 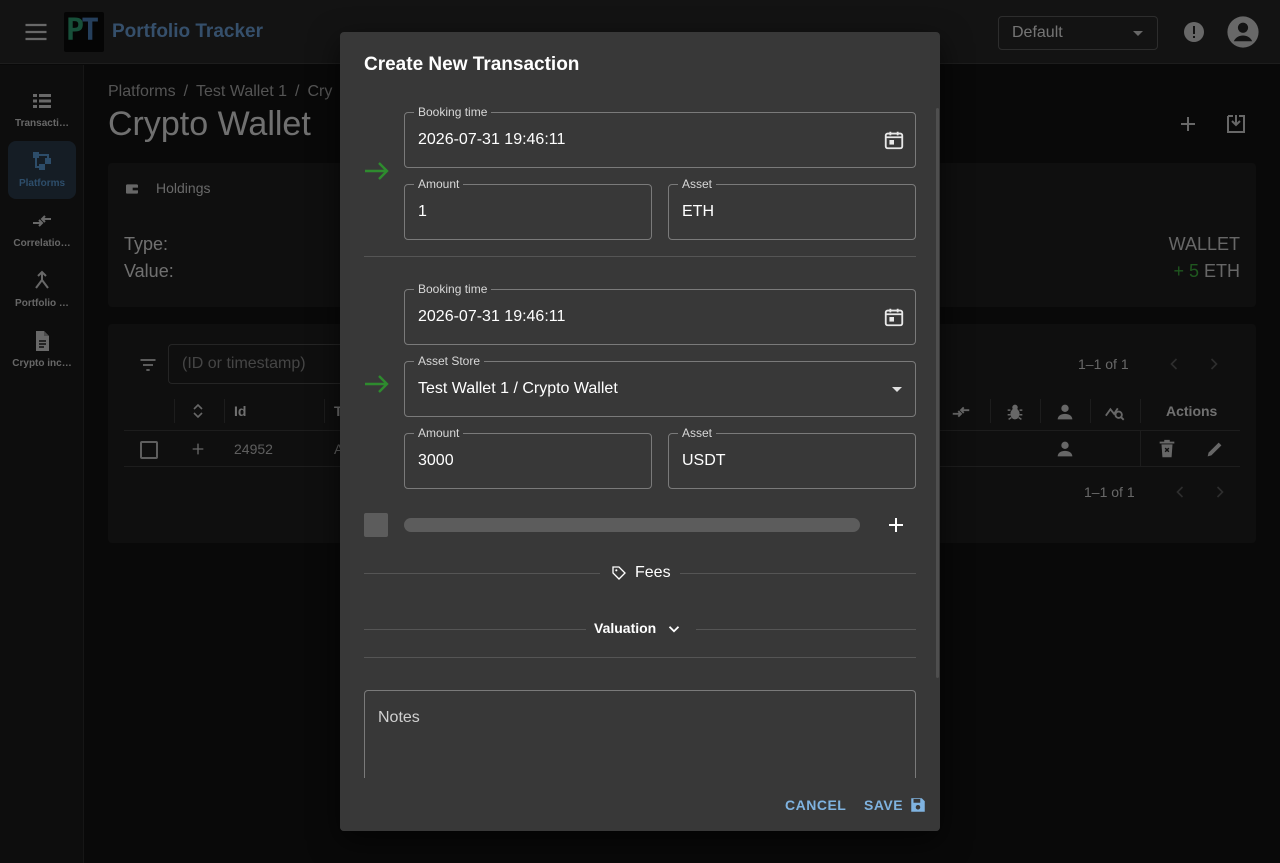 I want to click on field-value: 1, so click(x=422, y=211).